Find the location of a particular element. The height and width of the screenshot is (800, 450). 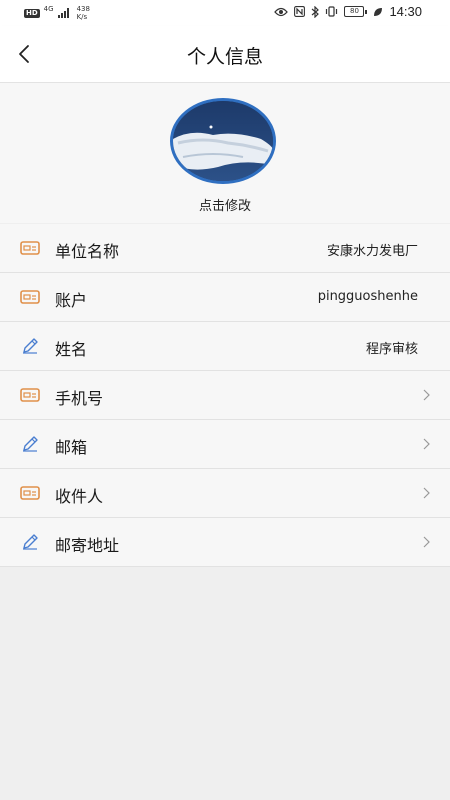

row-email: 邮箱 is located at coordinates (225, 444).